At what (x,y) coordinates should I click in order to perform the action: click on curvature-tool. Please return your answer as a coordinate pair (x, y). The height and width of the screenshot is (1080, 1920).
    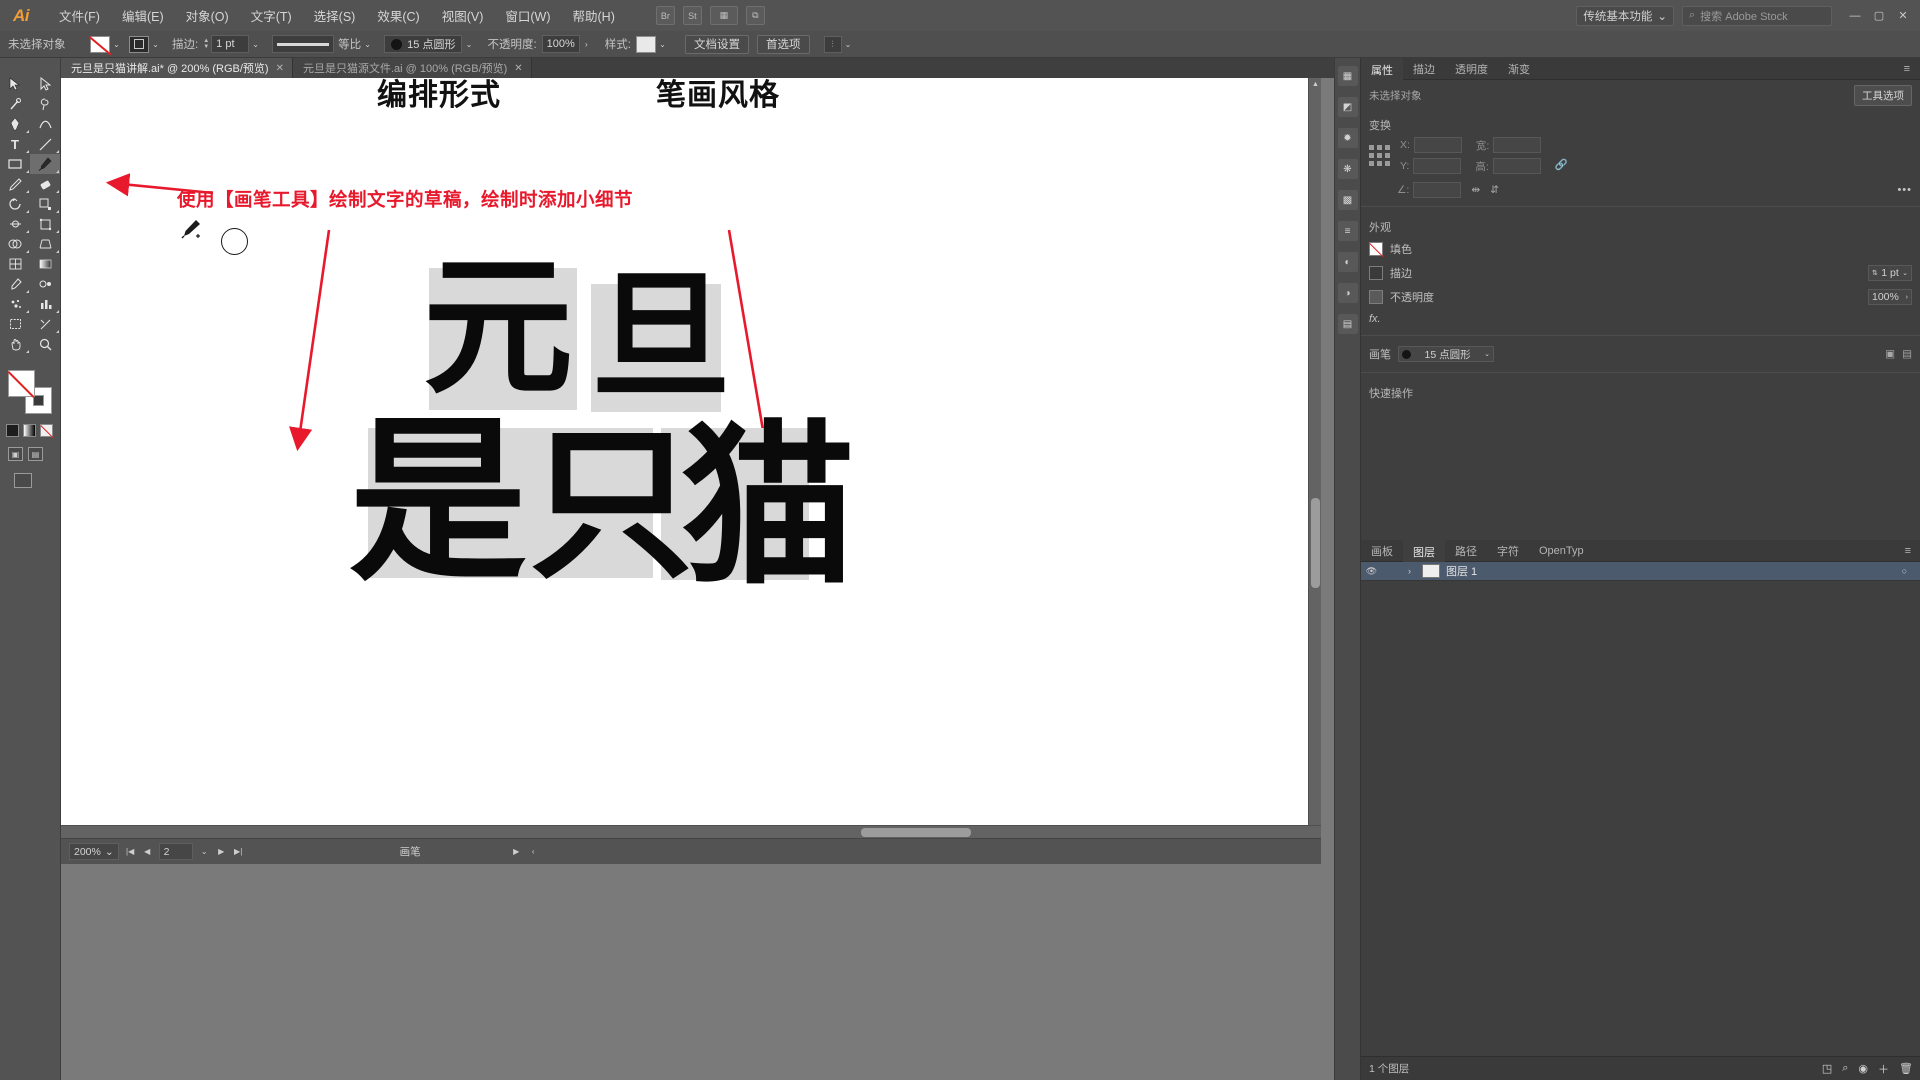
    Looking at the image, I should click on (45, 124).